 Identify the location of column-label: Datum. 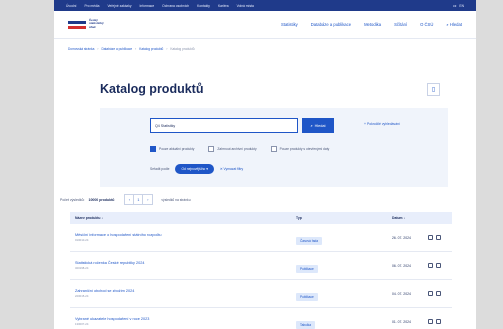
(397, 218).